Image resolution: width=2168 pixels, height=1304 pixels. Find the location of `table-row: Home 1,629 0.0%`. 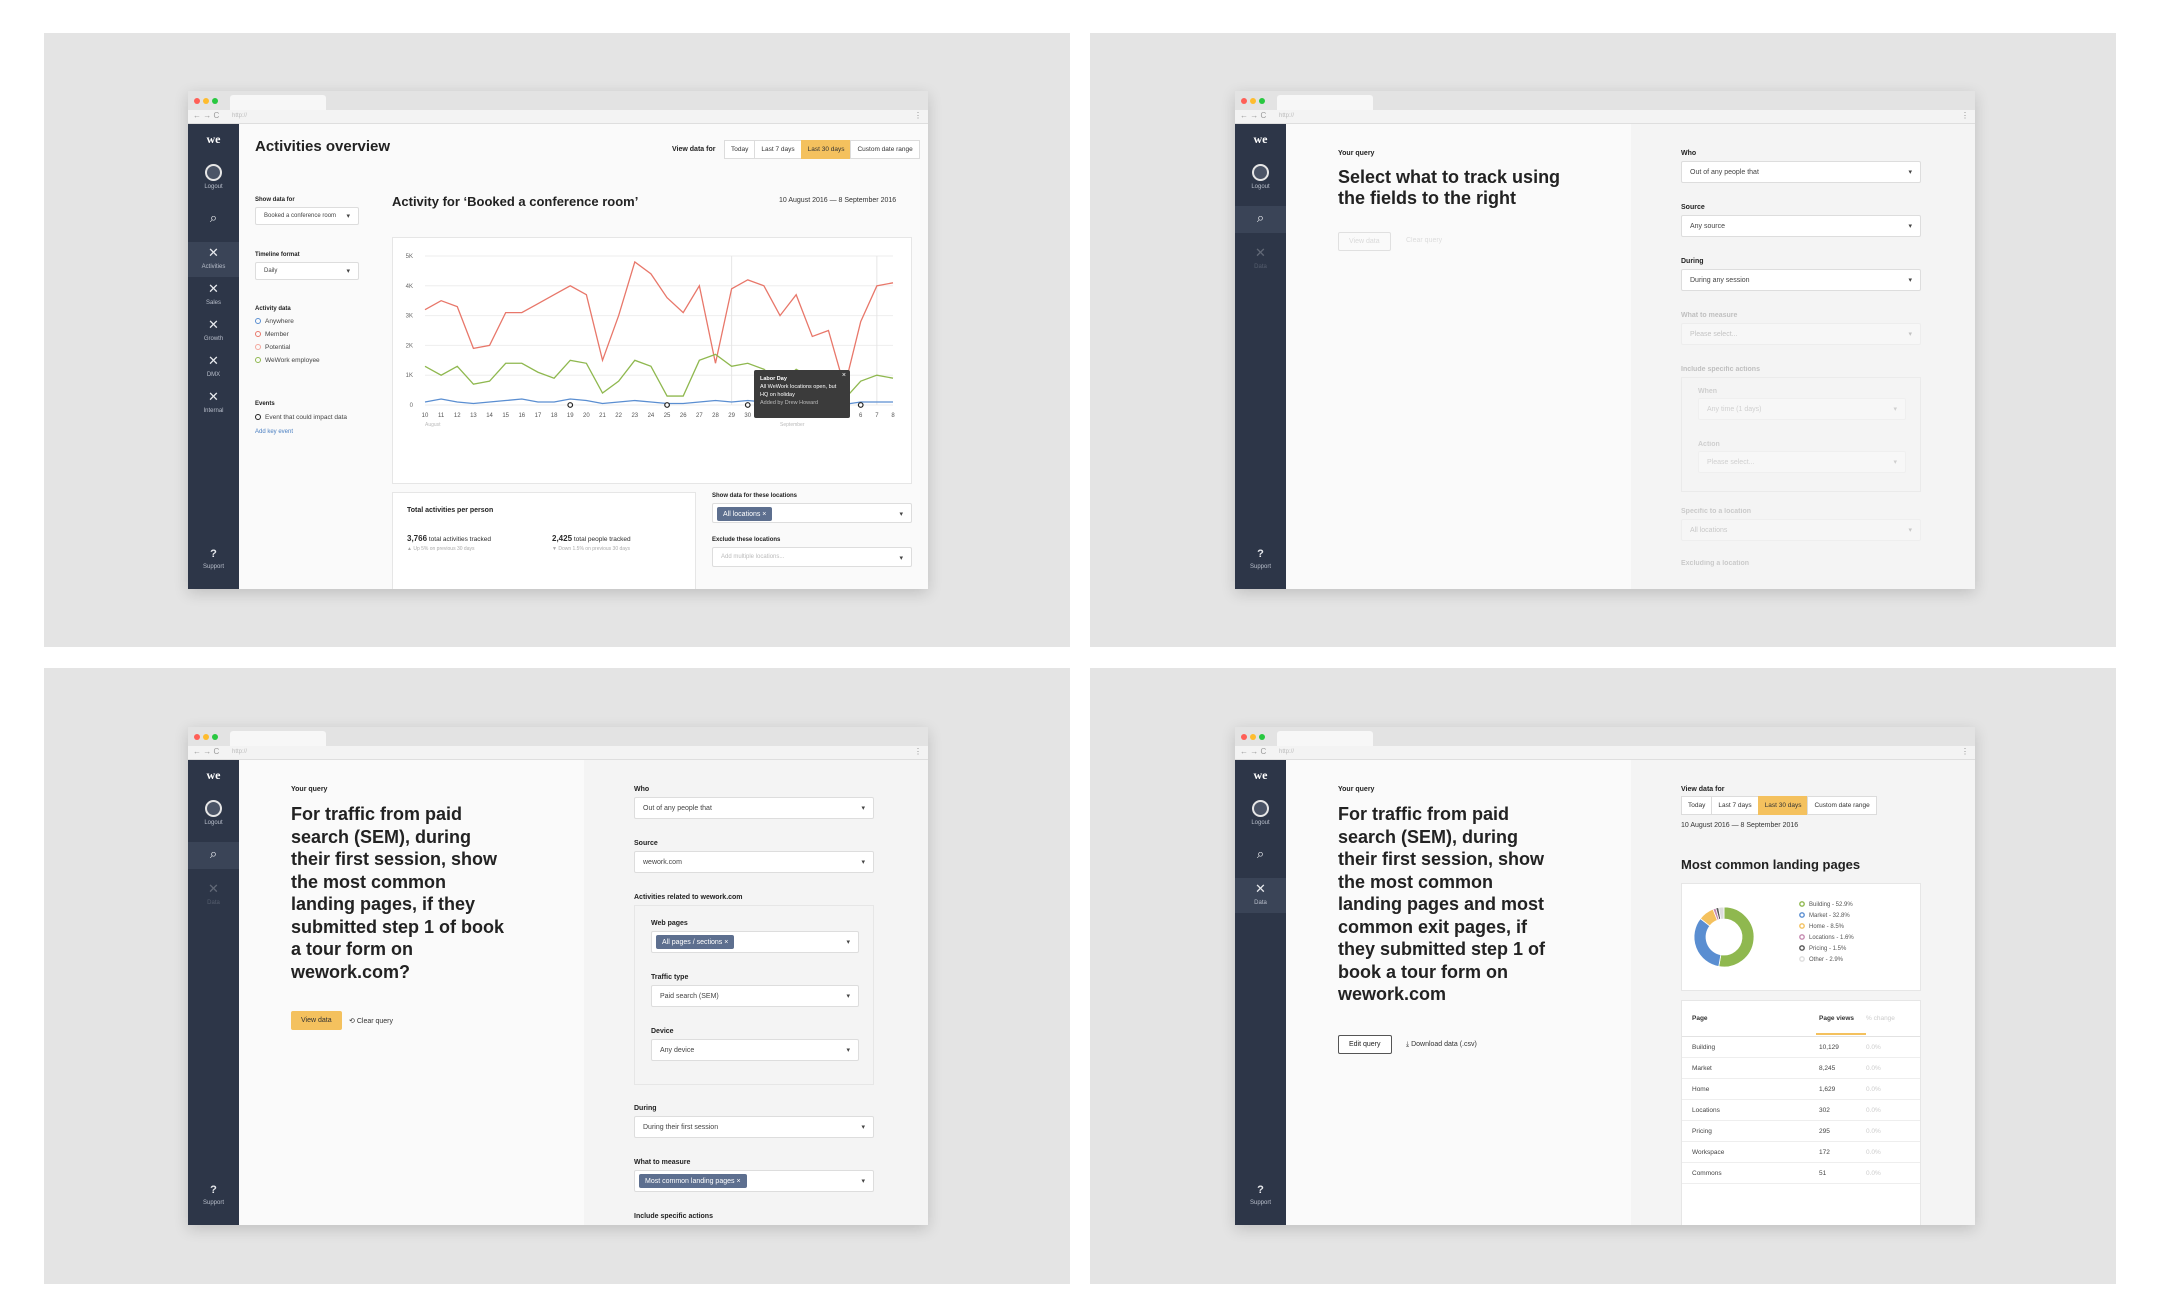

table-row: Home 1,629 0.0% is located at coordinates (1801, 1089).